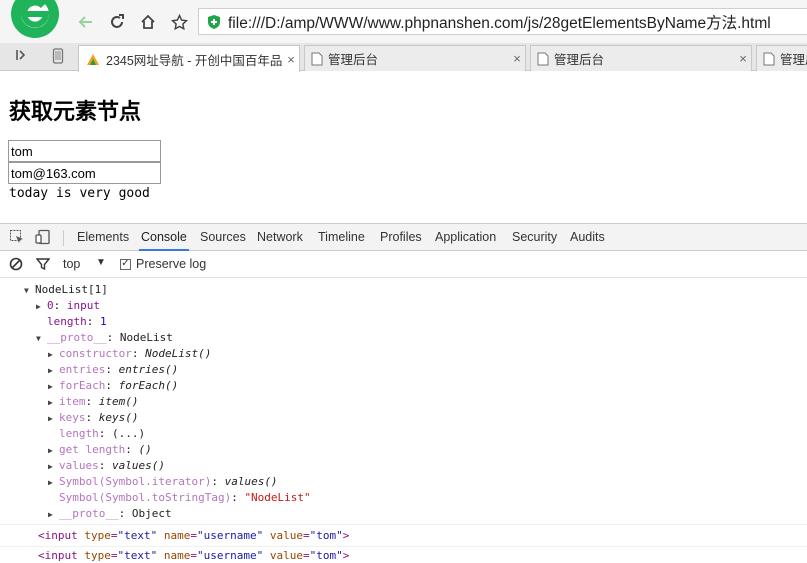 The width and height of the screenshot is (807, 563). Describe the element at coordinates (415, 58) in the screenshot. I see `tab-admin-1: 管理后台 ×` at that location.